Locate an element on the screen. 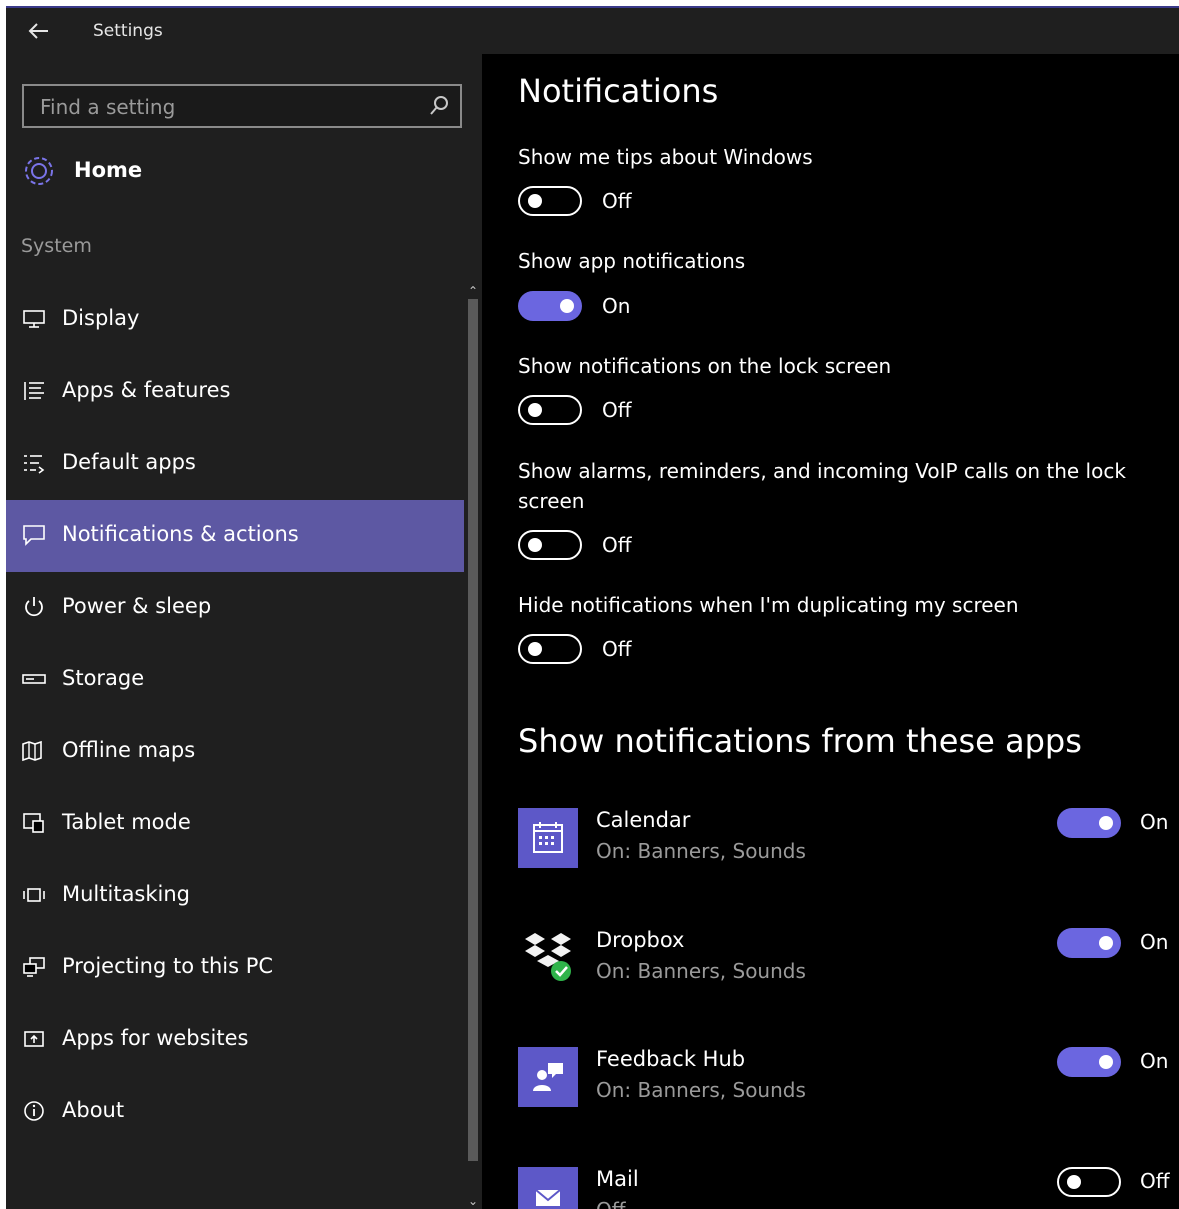 Image resolution: width=1179 pixels, height=1209 pixels. sidebar-item-tablet-mode: Tablet mode is located at coordinates (235, 824).